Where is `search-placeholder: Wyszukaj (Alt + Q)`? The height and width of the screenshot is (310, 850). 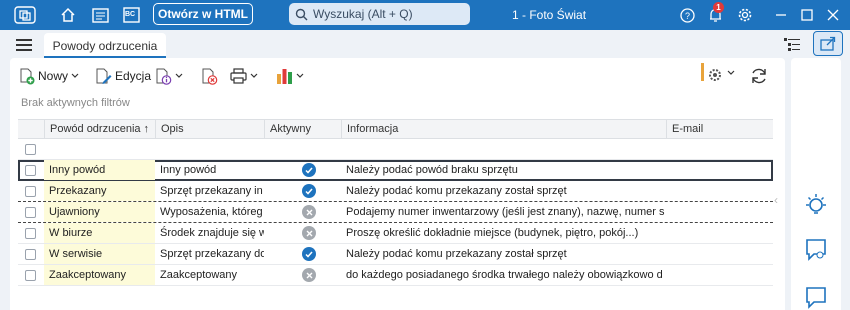 search-placeholder: Wyszukaj (Alt + Q) is located at coordinates (363, 14).